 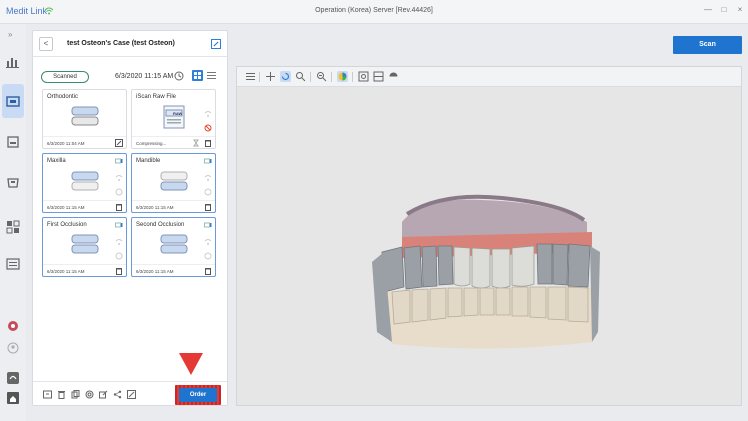 I want to click on scanner-icon, so click(x=13, y=183).